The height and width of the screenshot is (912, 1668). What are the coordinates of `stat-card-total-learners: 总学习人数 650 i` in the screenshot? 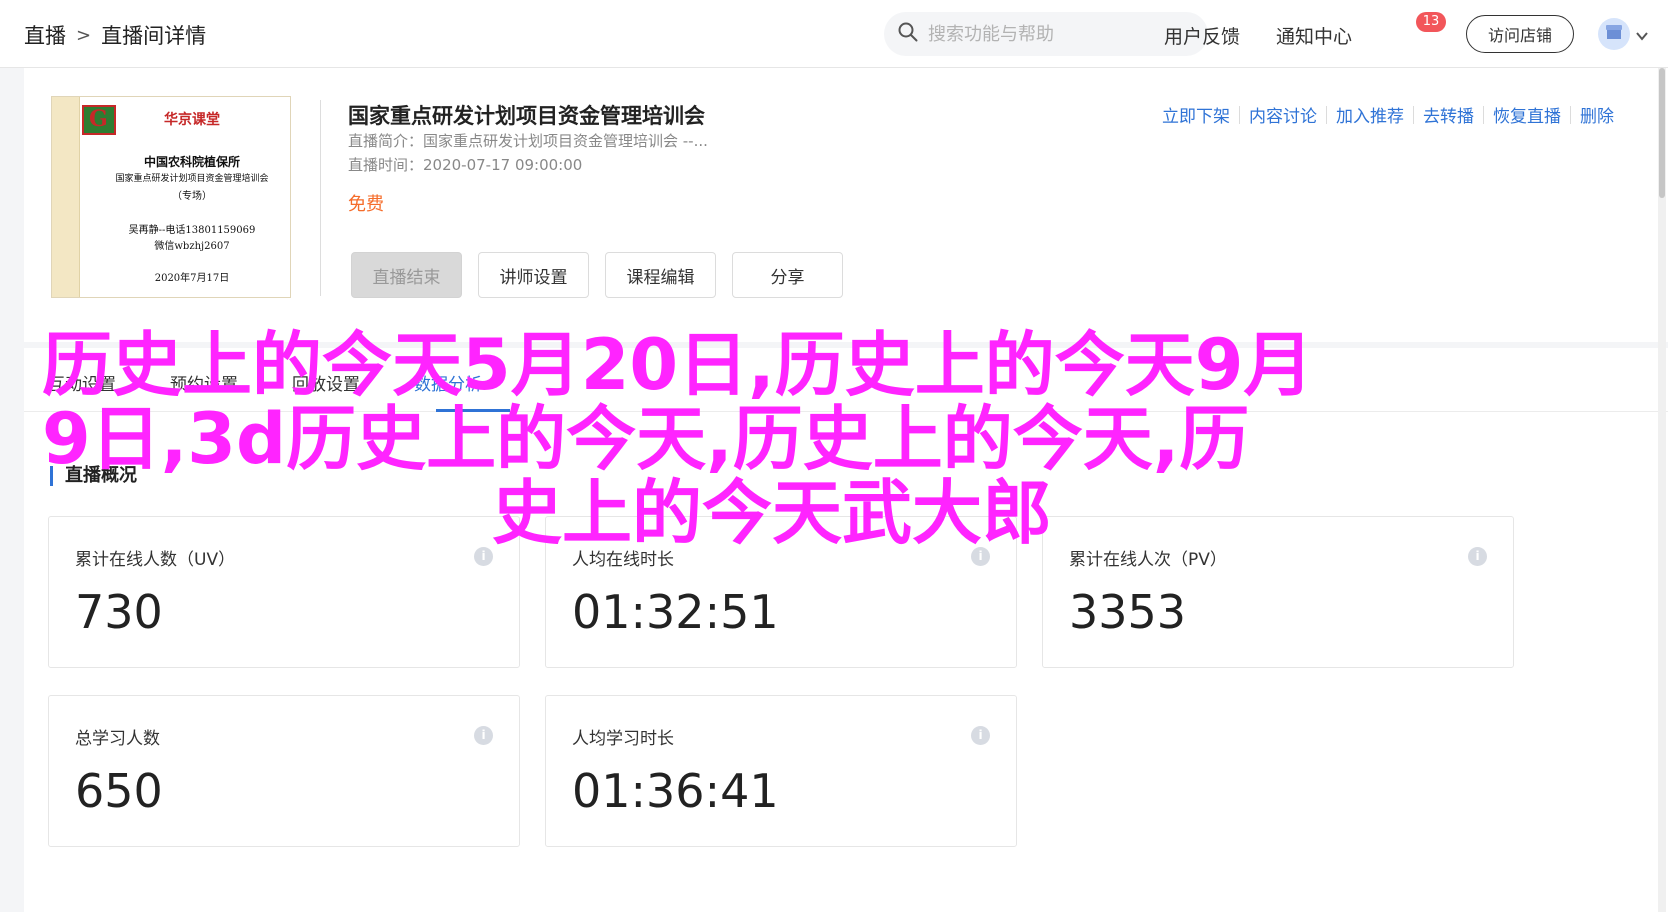 It's located at (284, 771).